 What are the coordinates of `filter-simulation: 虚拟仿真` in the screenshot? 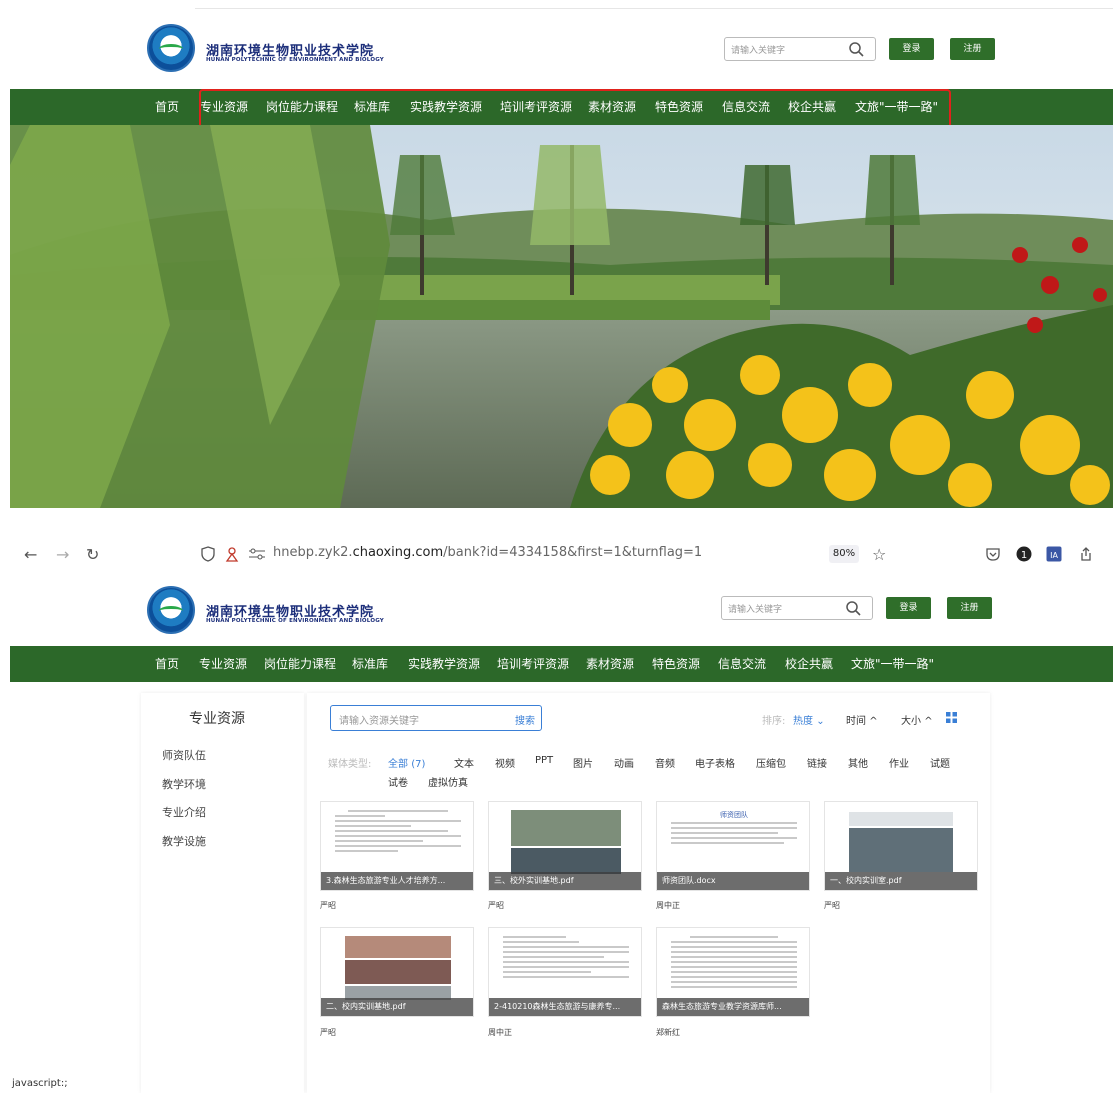 It's located at (448, 781).